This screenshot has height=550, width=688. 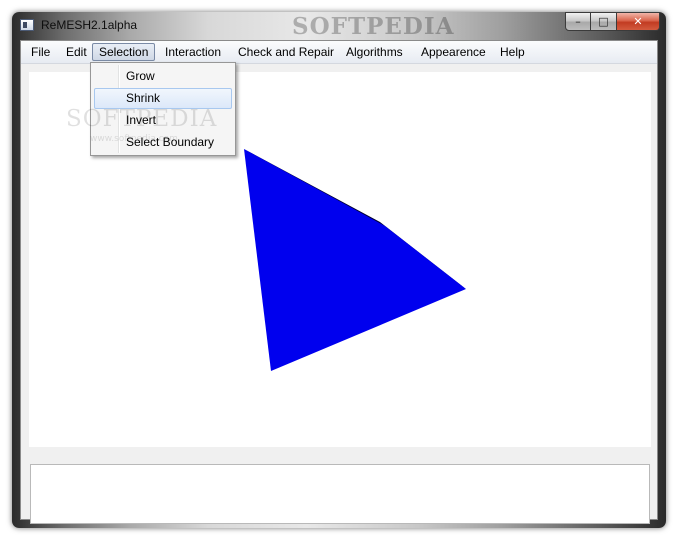 I want to click on watermark-overlay: SOFTPEDIA, so click(x=142, y=119).